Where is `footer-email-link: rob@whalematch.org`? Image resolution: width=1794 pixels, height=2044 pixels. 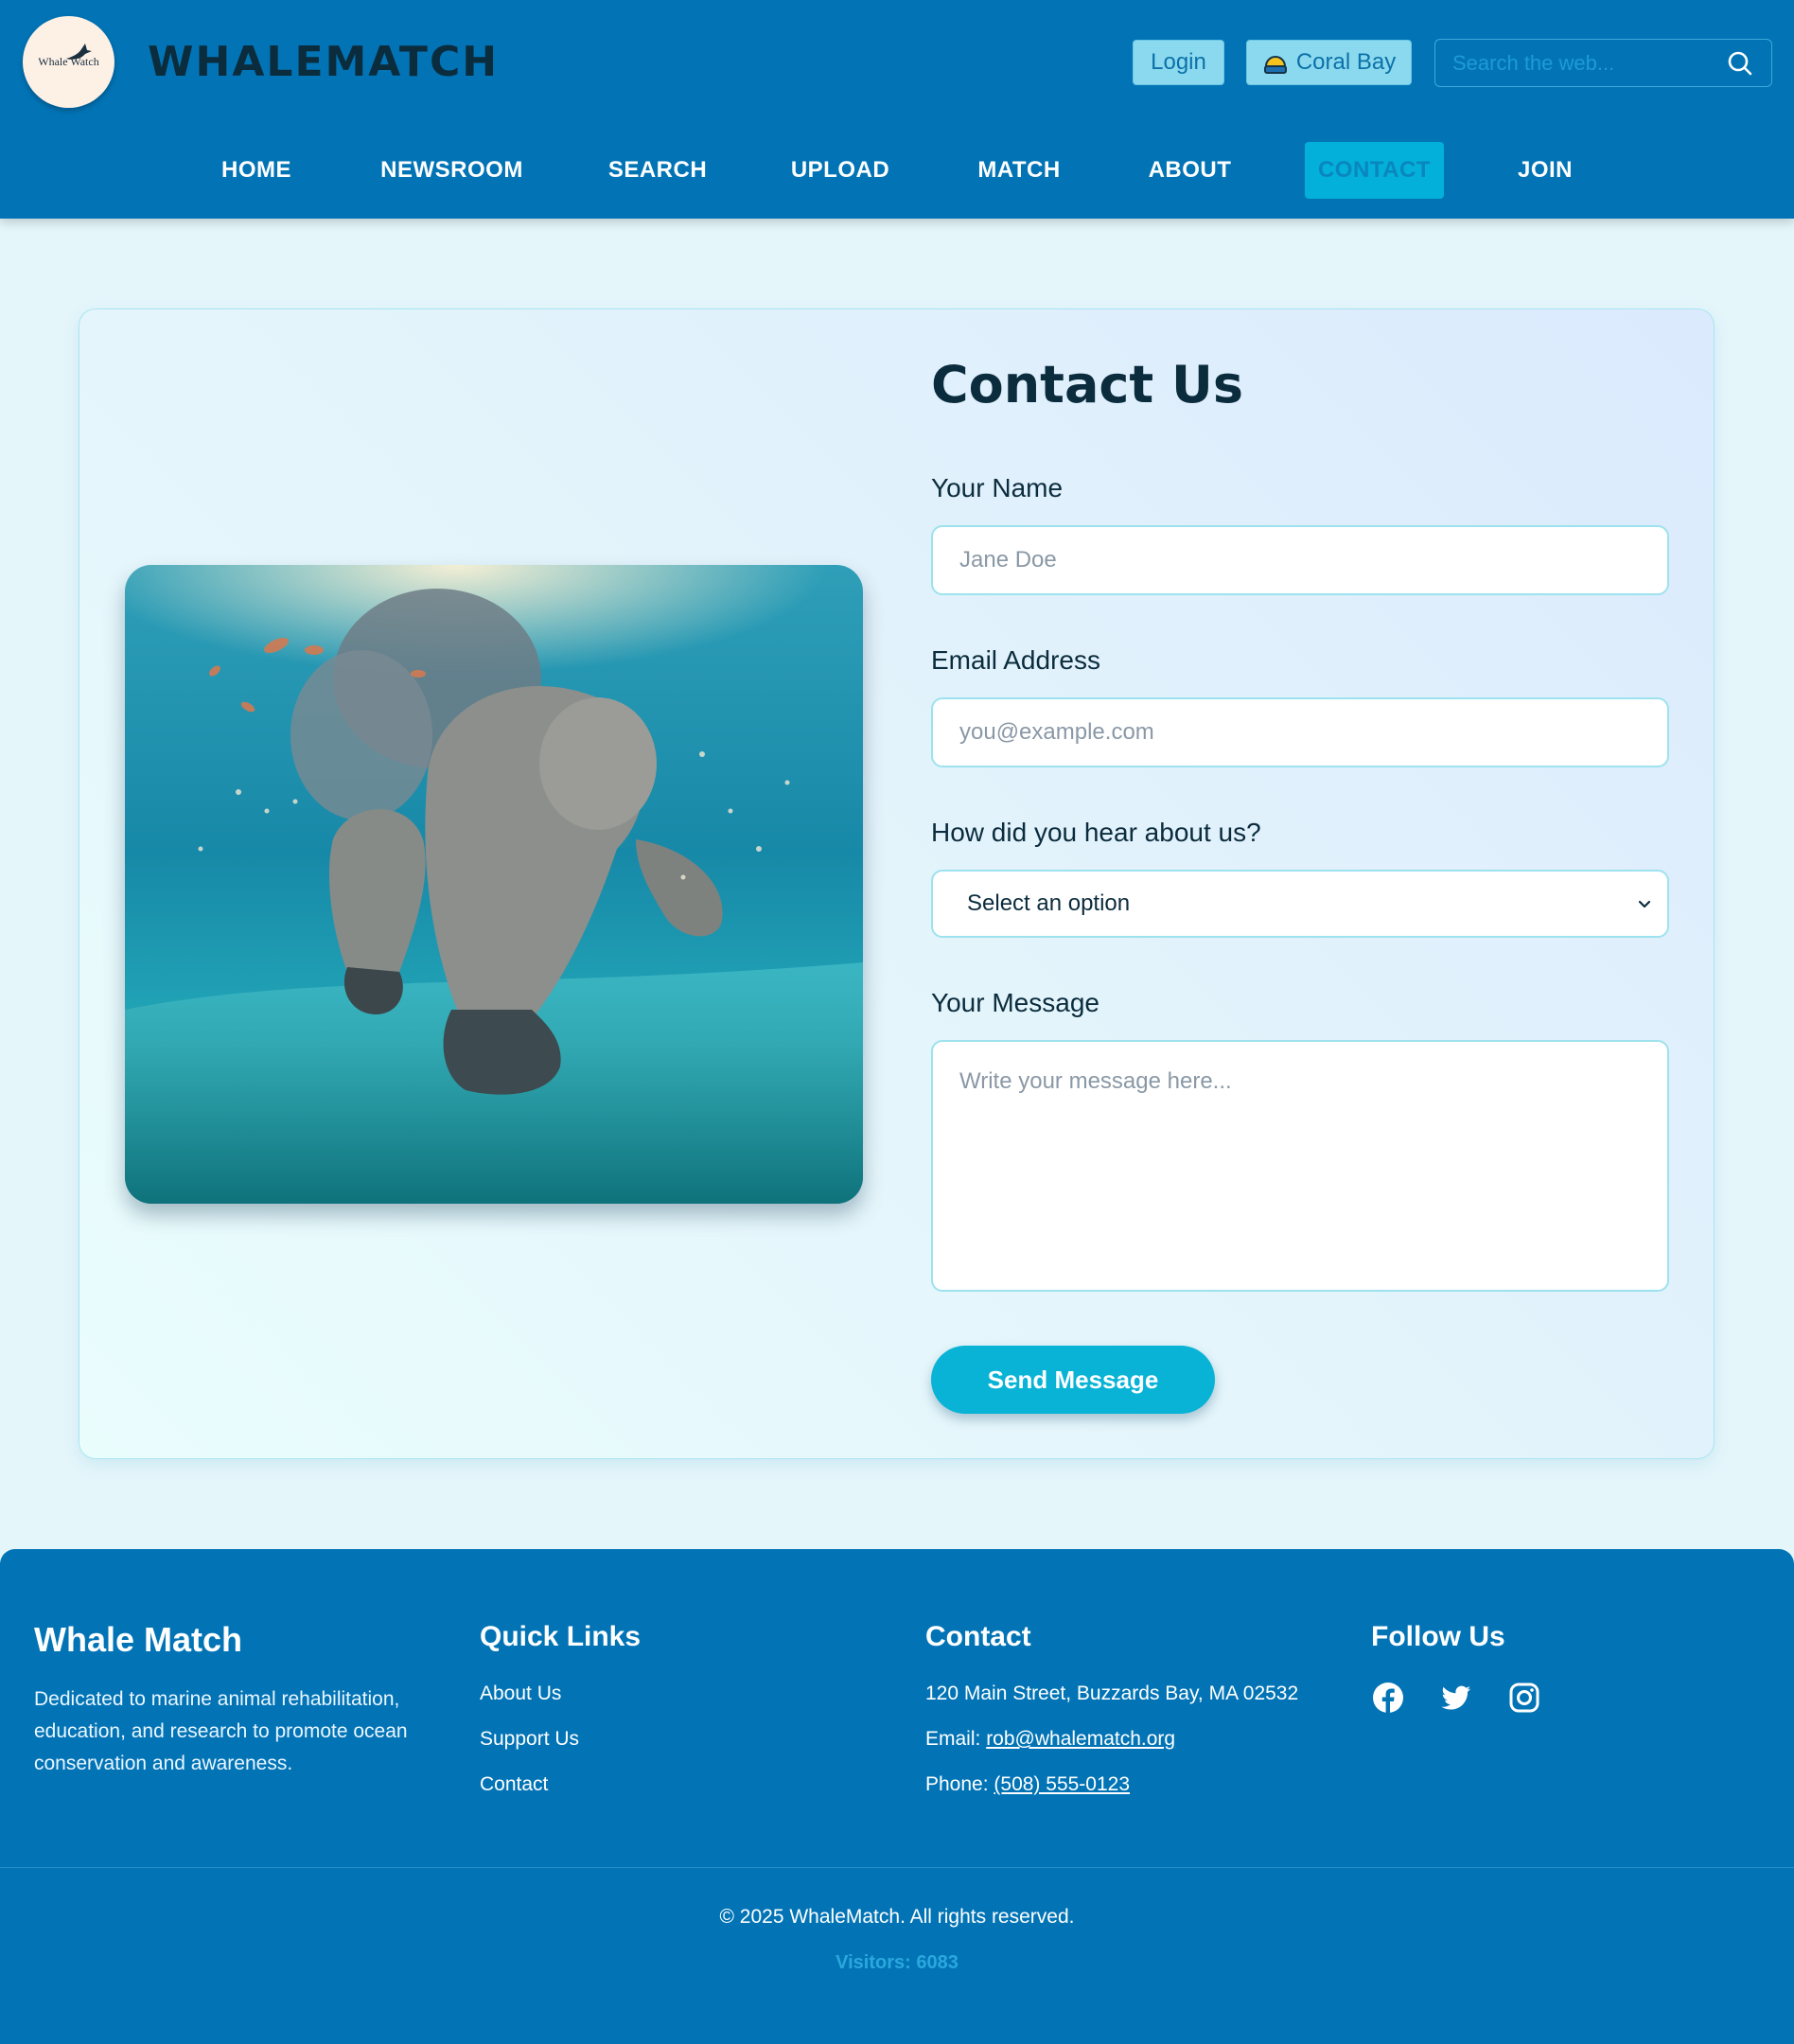
footer-email-link: rob@whalematch.org is located at coordinates (1080, 1739).